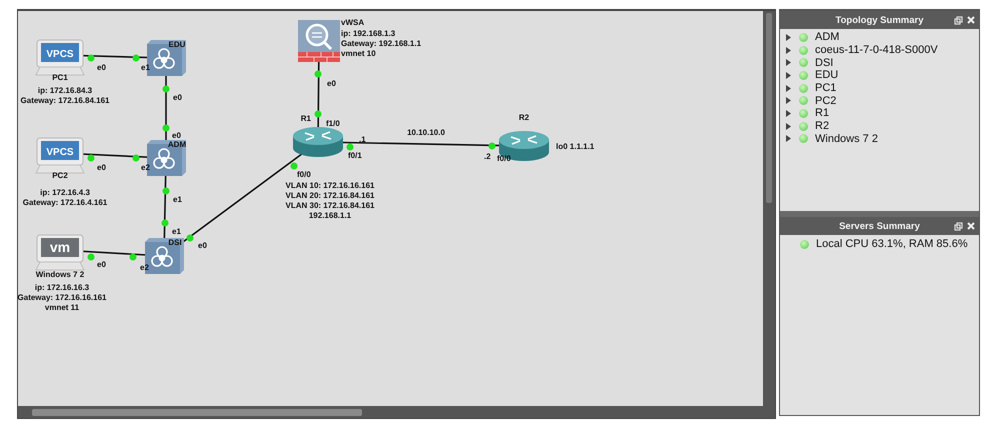 The width and height of the screenshot is (999, 428). I want to click on node-label: Windows 7 2, so click(60, 274).